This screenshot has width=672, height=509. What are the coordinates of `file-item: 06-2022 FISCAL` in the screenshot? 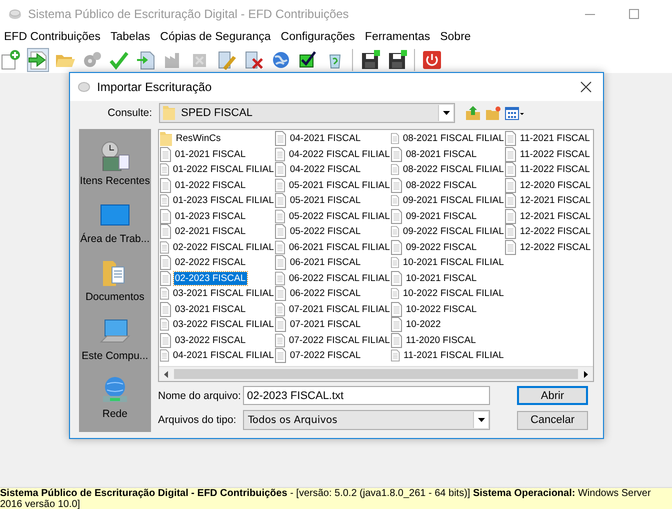 It's located at (325, 293).